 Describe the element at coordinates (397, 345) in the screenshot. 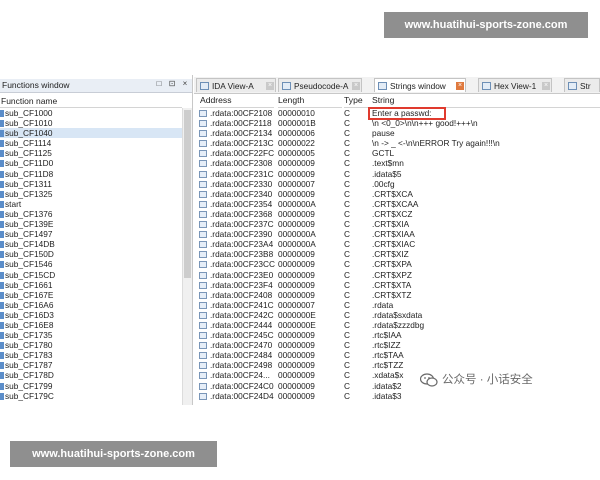

I see `string-row: .rdata:00CF2470 00000009 C .rtc$IZZ` at that location.